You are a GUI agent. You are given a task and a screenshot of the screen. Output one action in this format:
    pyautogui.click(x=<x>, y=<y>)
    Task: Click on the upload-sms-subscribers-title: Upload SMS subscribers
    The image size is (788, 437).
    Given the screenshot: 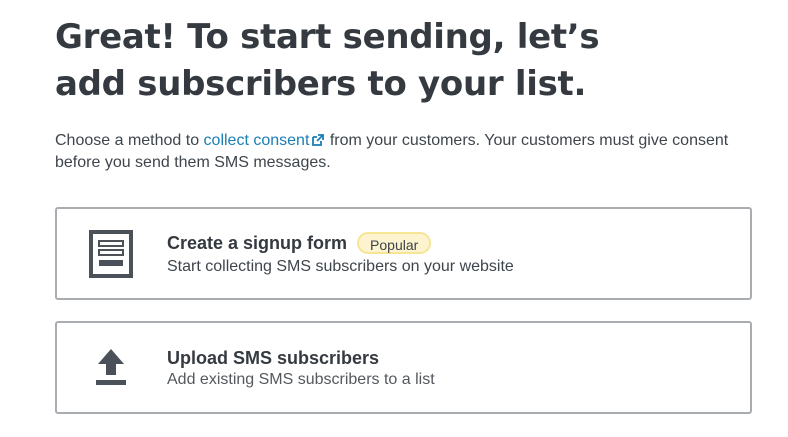 What is the action you would take?
    pyautogui.click(x=273, y=358)
    